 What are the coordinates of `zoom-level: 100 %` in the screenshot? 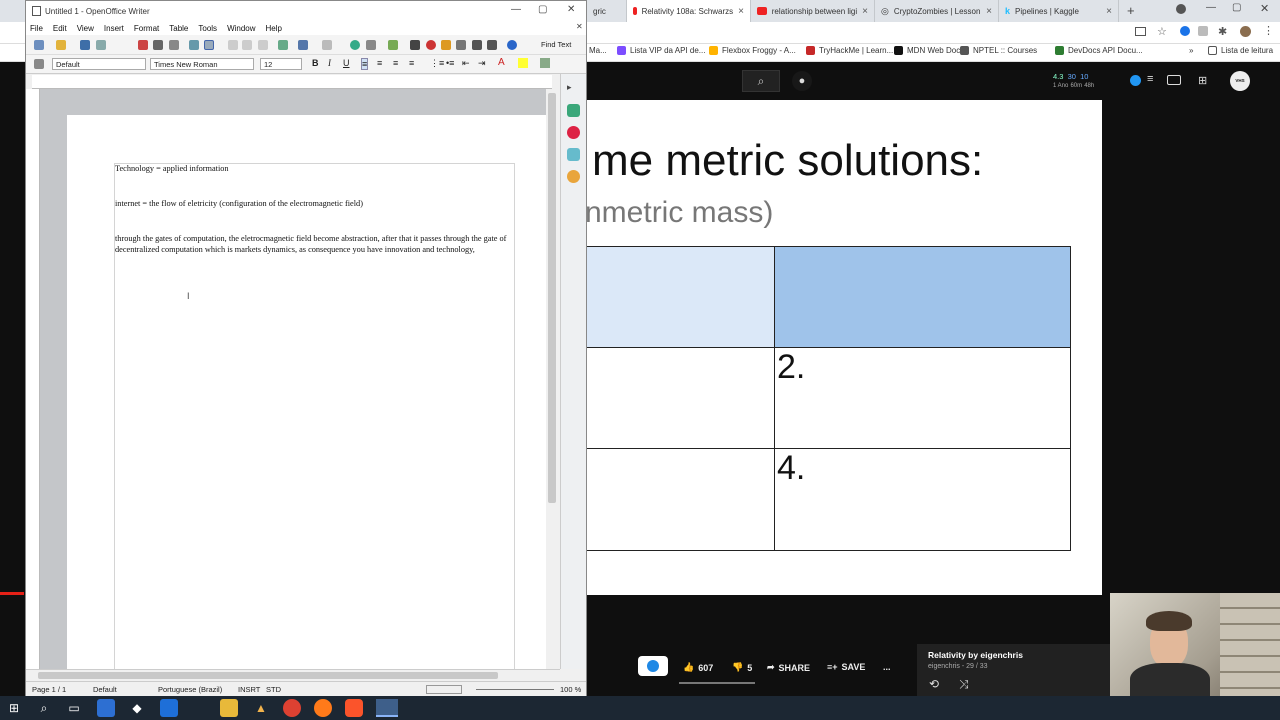 It's located at (570, 689).